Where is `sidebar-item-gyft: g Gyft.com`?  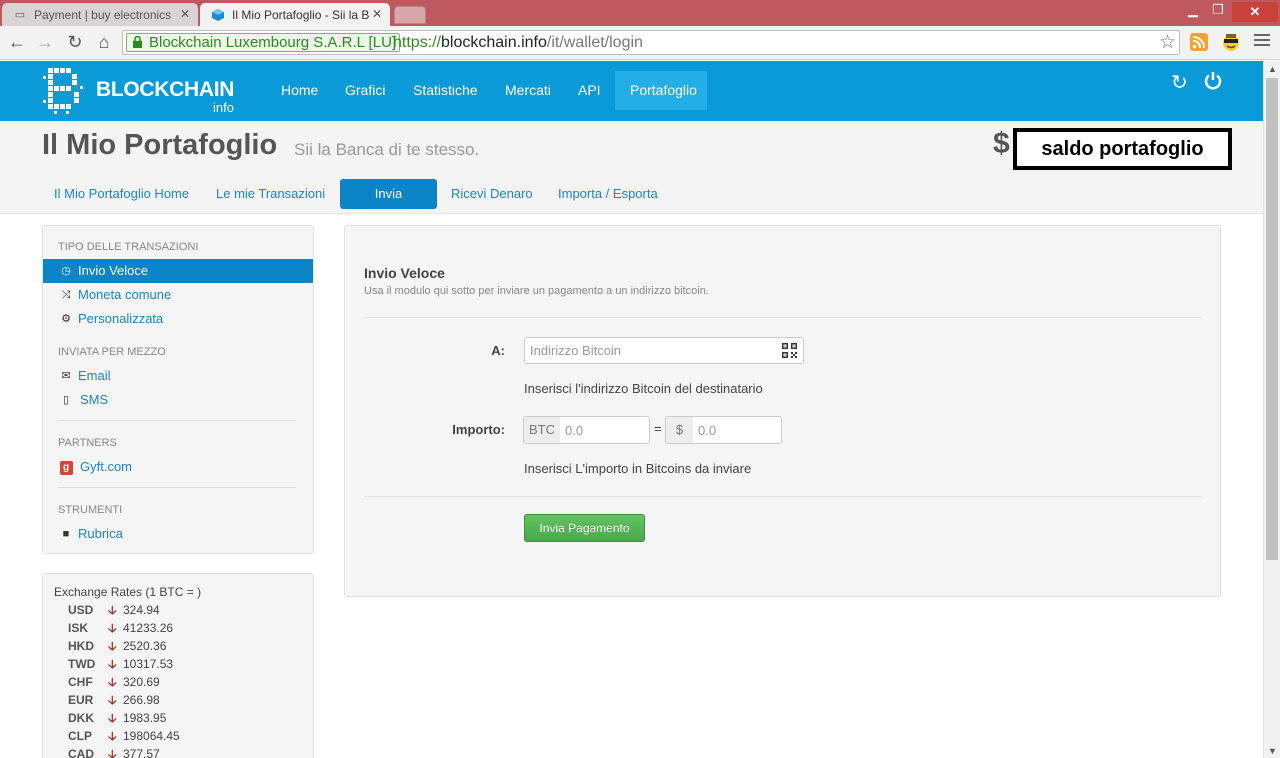
sidebar-item-gyft: g Gyft.com is located at coordinates (178, 467).